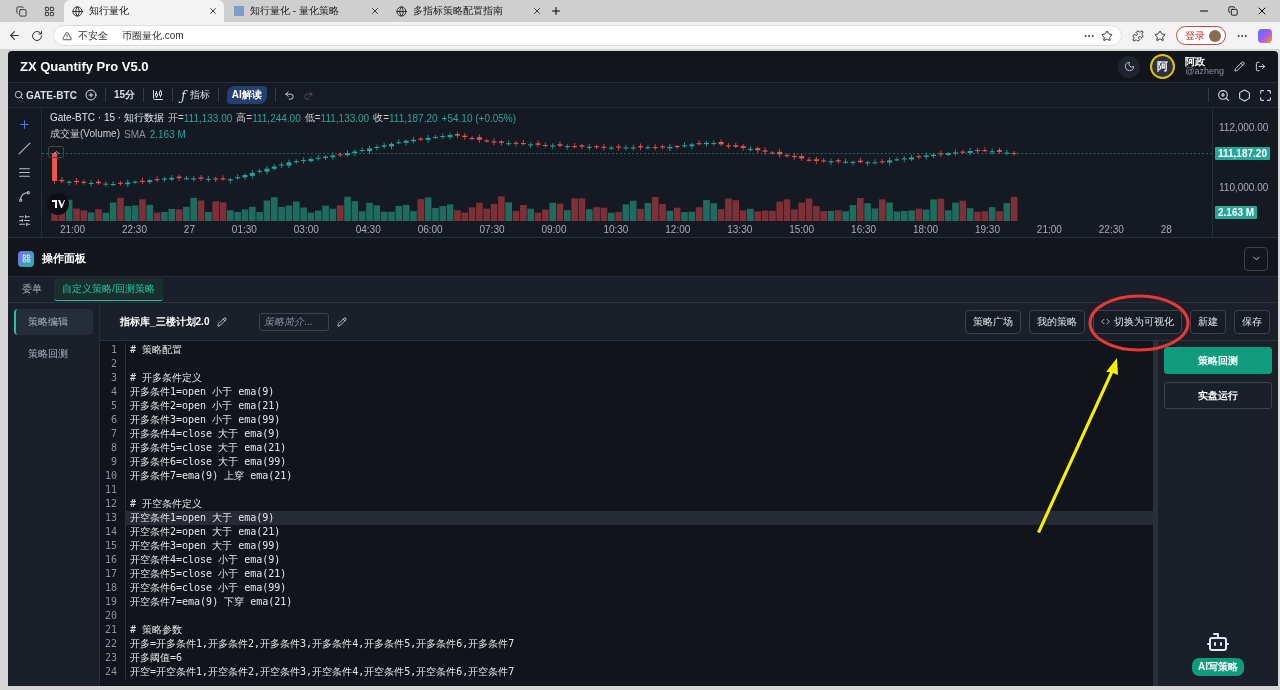 The width and height of the screenshot is (1280, 690). Describe the element at coordinates (987, 229) in the screenshot. I see `time-label: 19:30` at that location.